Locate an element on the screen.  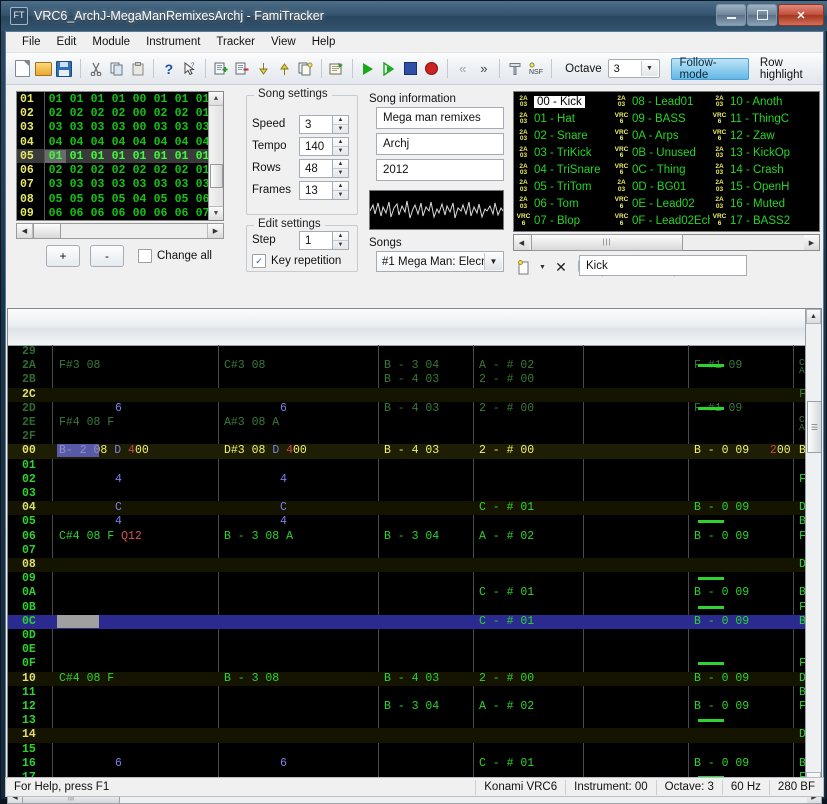
instrument-item: 2A0303 - TriKick is located at coordinates (564, 153).